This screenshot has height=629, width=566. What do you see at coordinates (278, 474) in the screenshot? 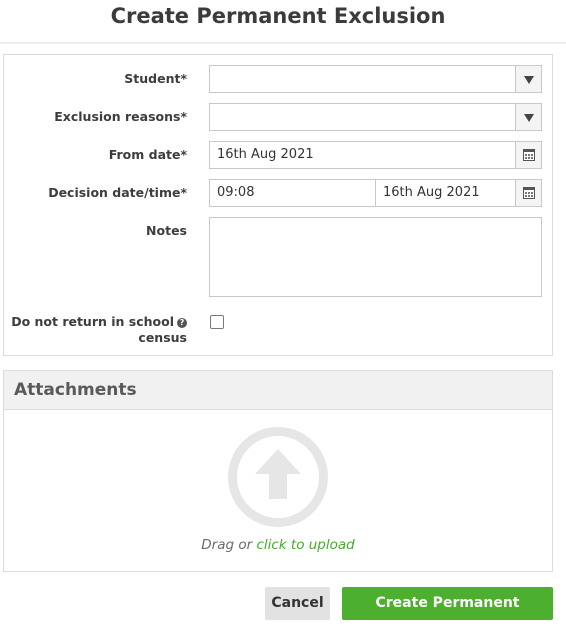
I see `upload-arrow-icon` at bounding box center [278, 474].